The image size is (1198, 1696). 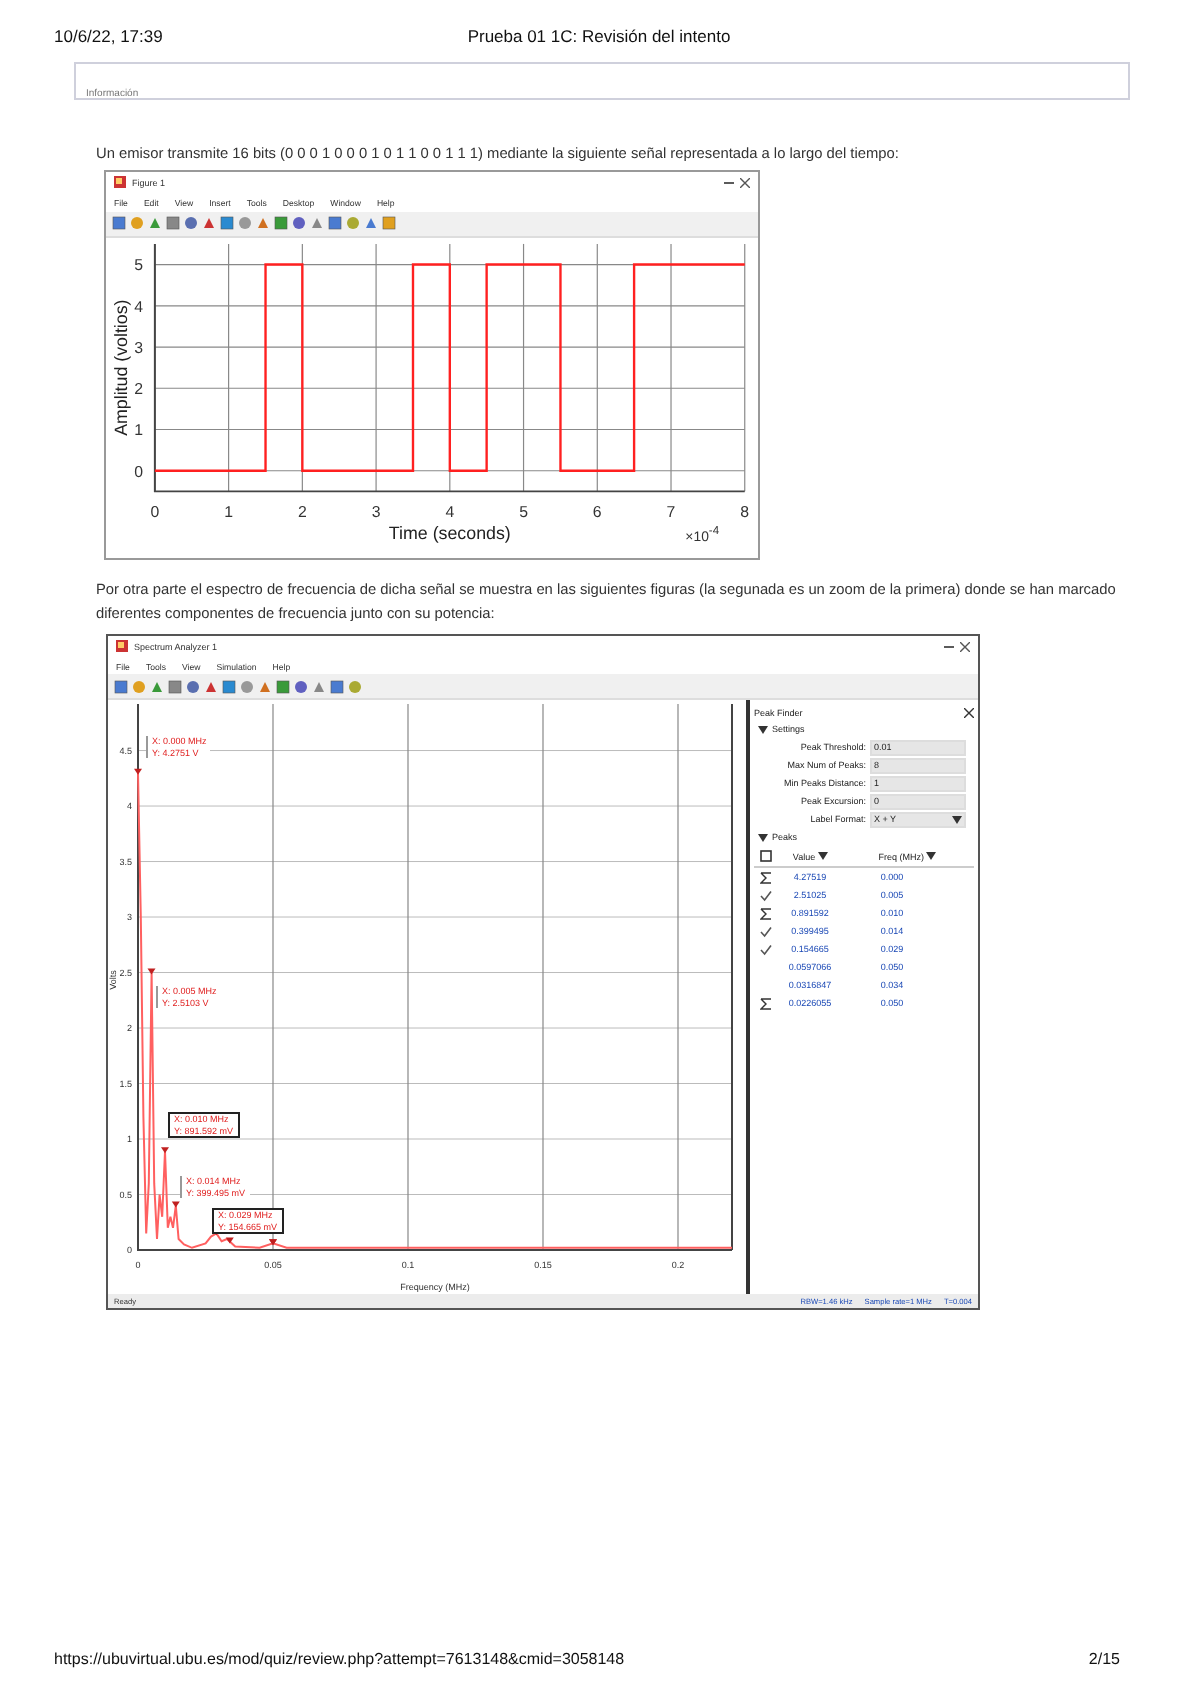 What do you see at coordinates (339, 1659) in the screenshot?
I see `page-url: https://ubuvirtual.ubu.es/mod/quiz/review.php?attempt=7613148&cmid=3058148` at bounding box center [339, 1659].